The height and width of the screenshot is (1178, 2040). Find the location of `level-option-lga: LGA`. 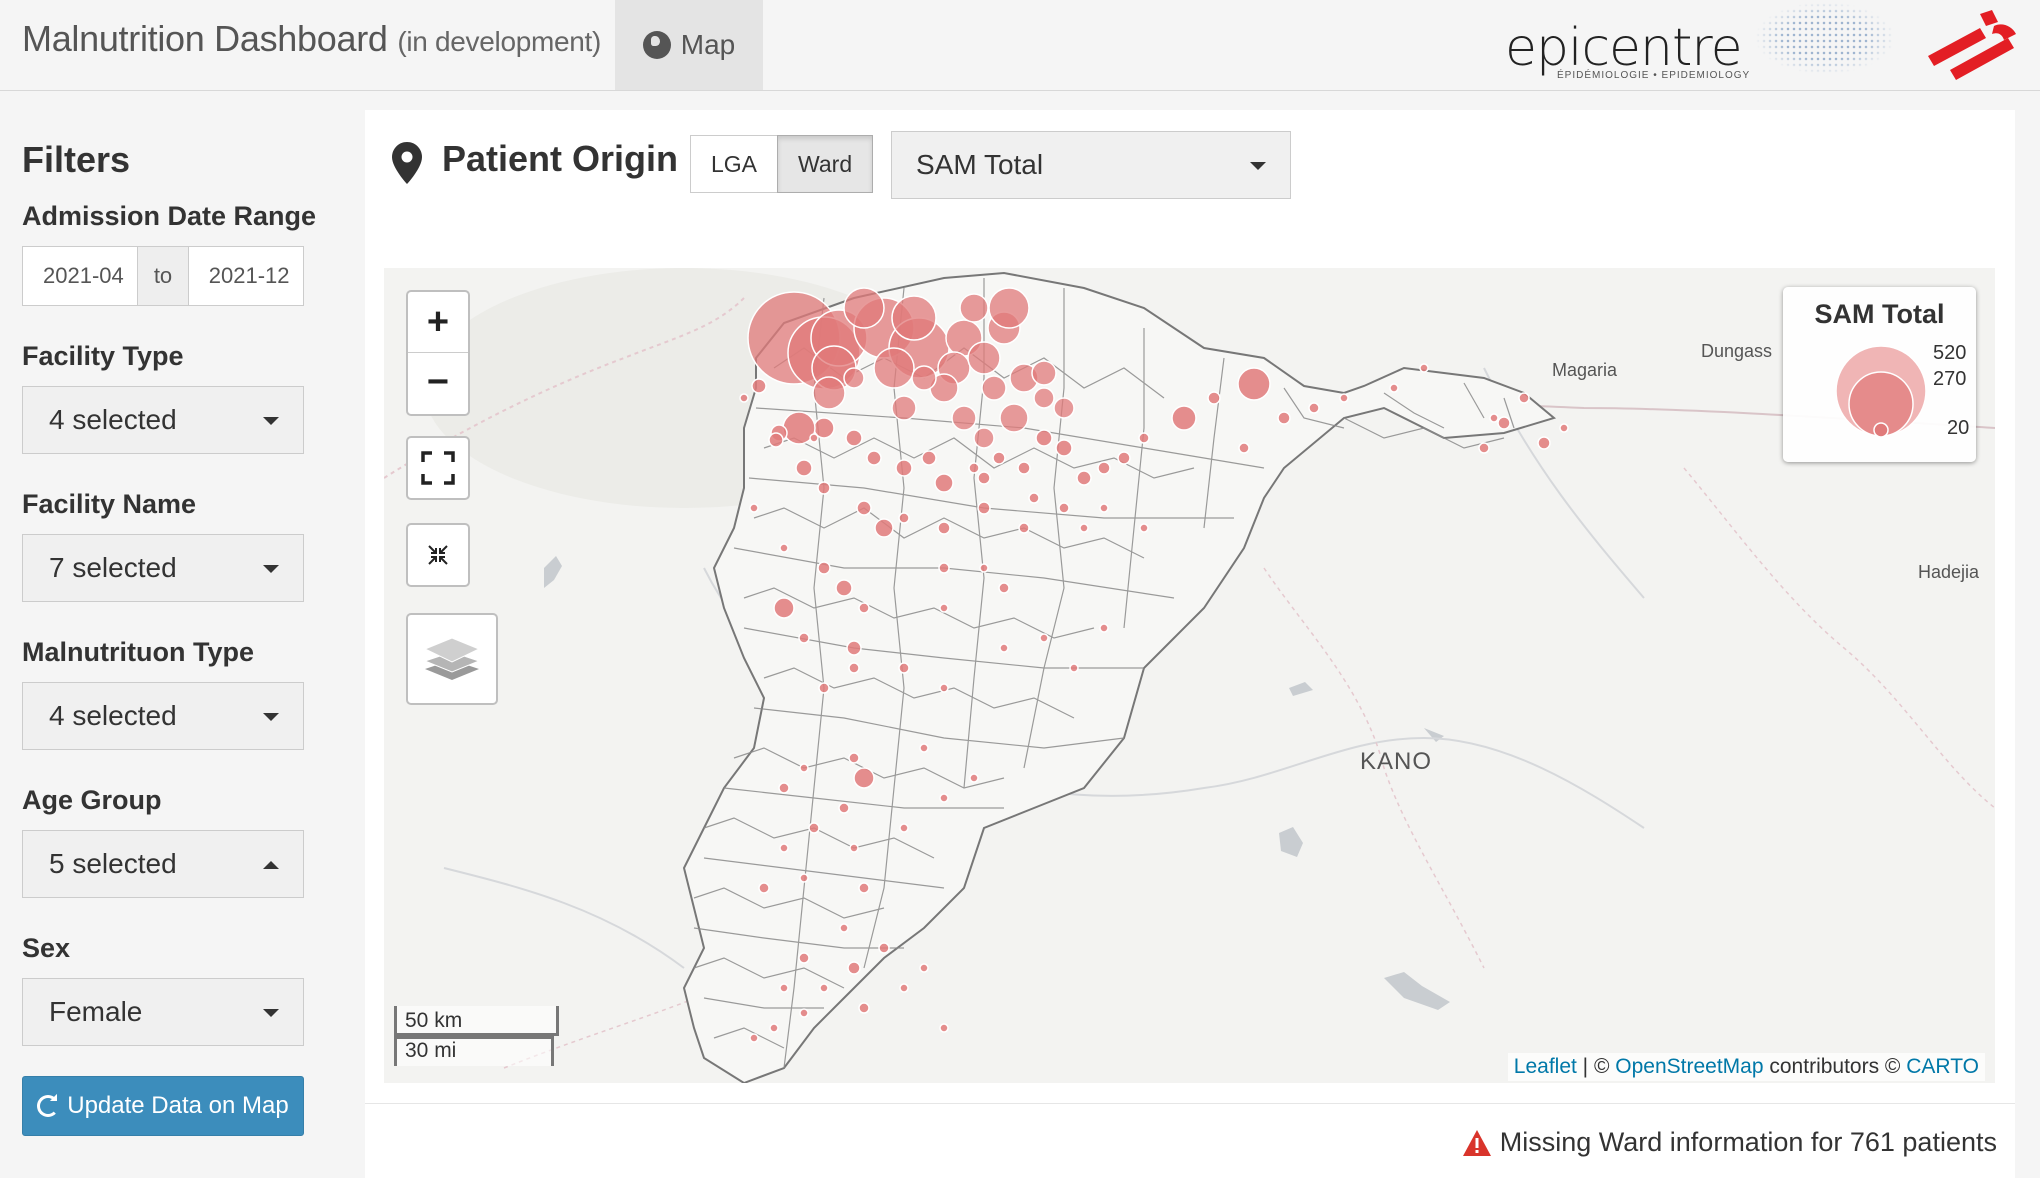

level-option-lga: LGA is located at coordinates (734, 164).